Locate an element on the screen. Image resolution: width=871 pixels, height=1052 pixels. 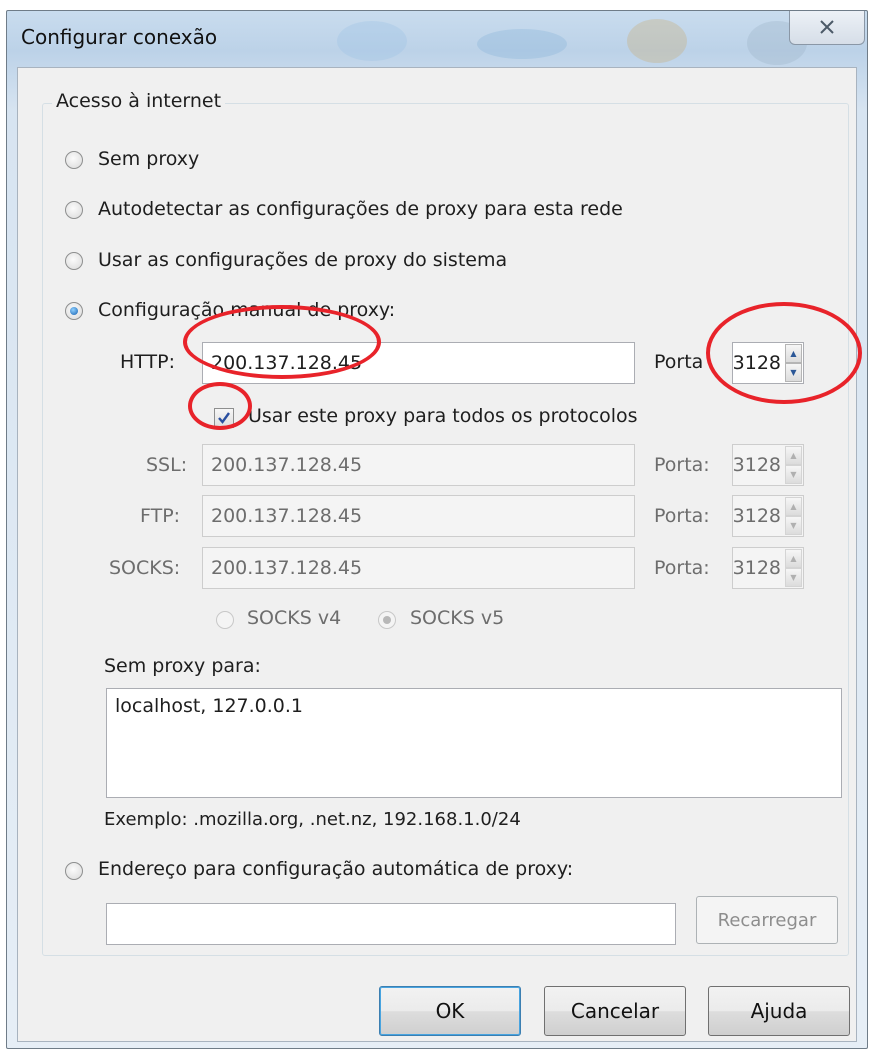
reload-button: Recarregar is located at coordinates (767, 920).